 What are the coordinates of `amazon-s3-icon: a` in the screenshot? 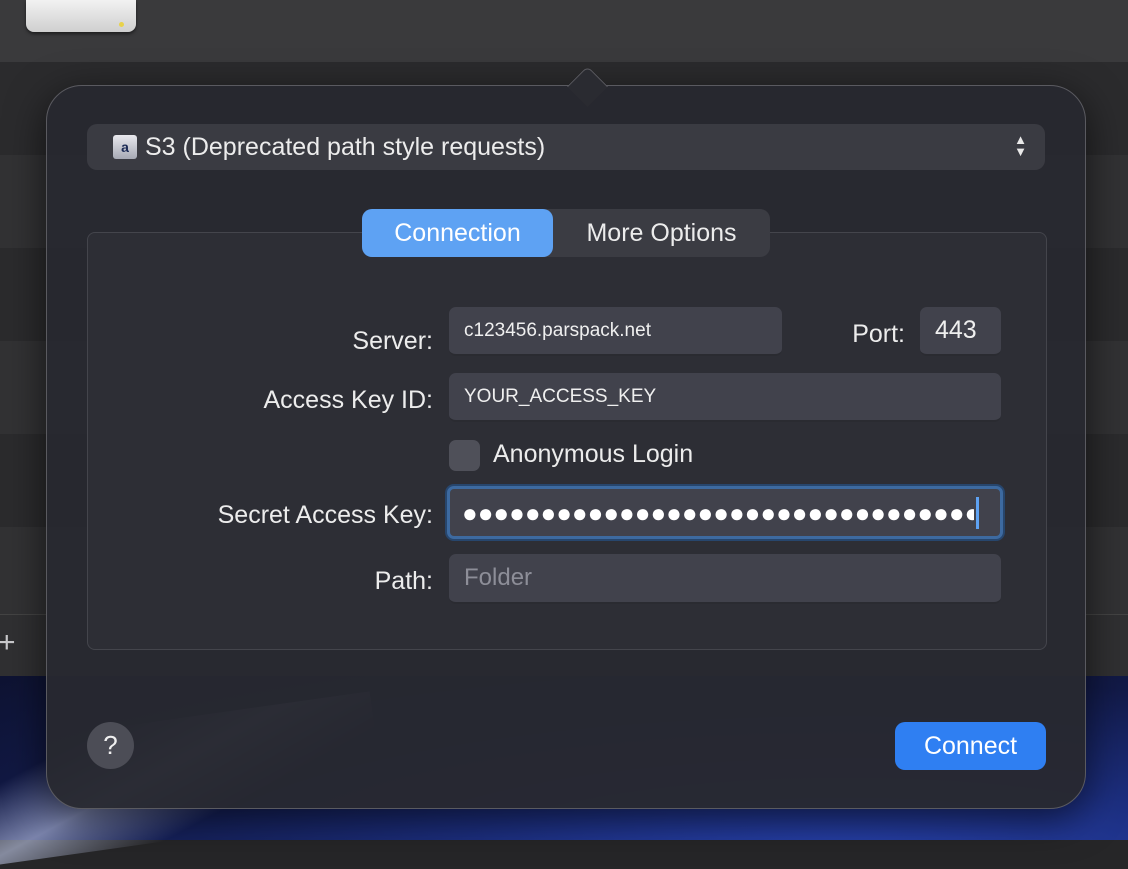 It's located at (125, 147).